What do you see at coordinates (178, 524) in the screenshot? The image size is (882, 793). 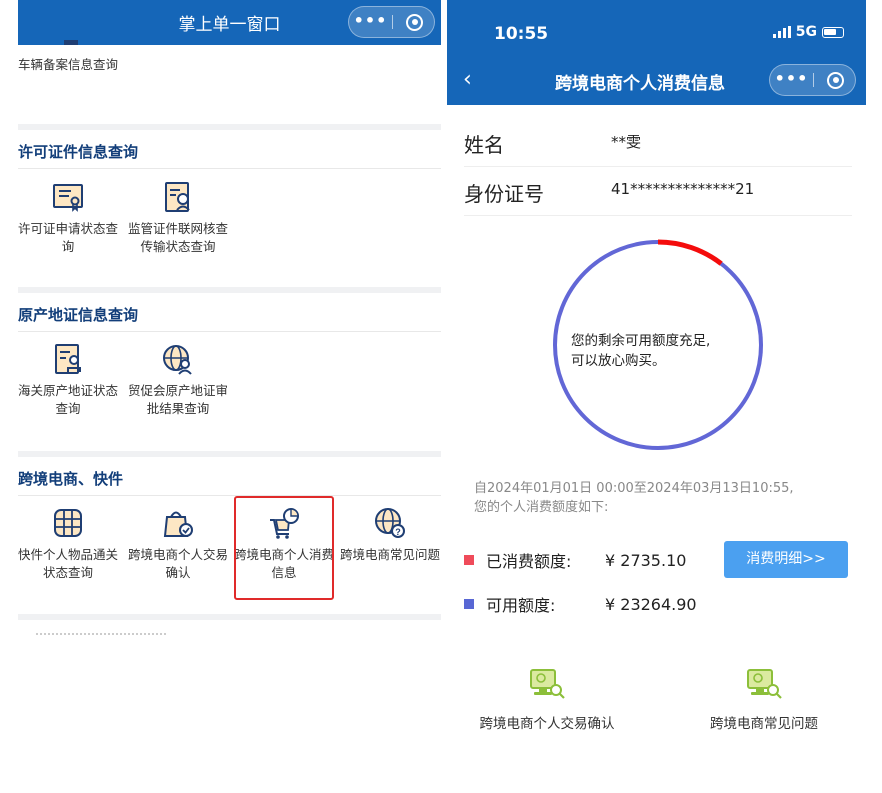 I see `shopping-bag-check-icon` at bounding box center [178, 524].